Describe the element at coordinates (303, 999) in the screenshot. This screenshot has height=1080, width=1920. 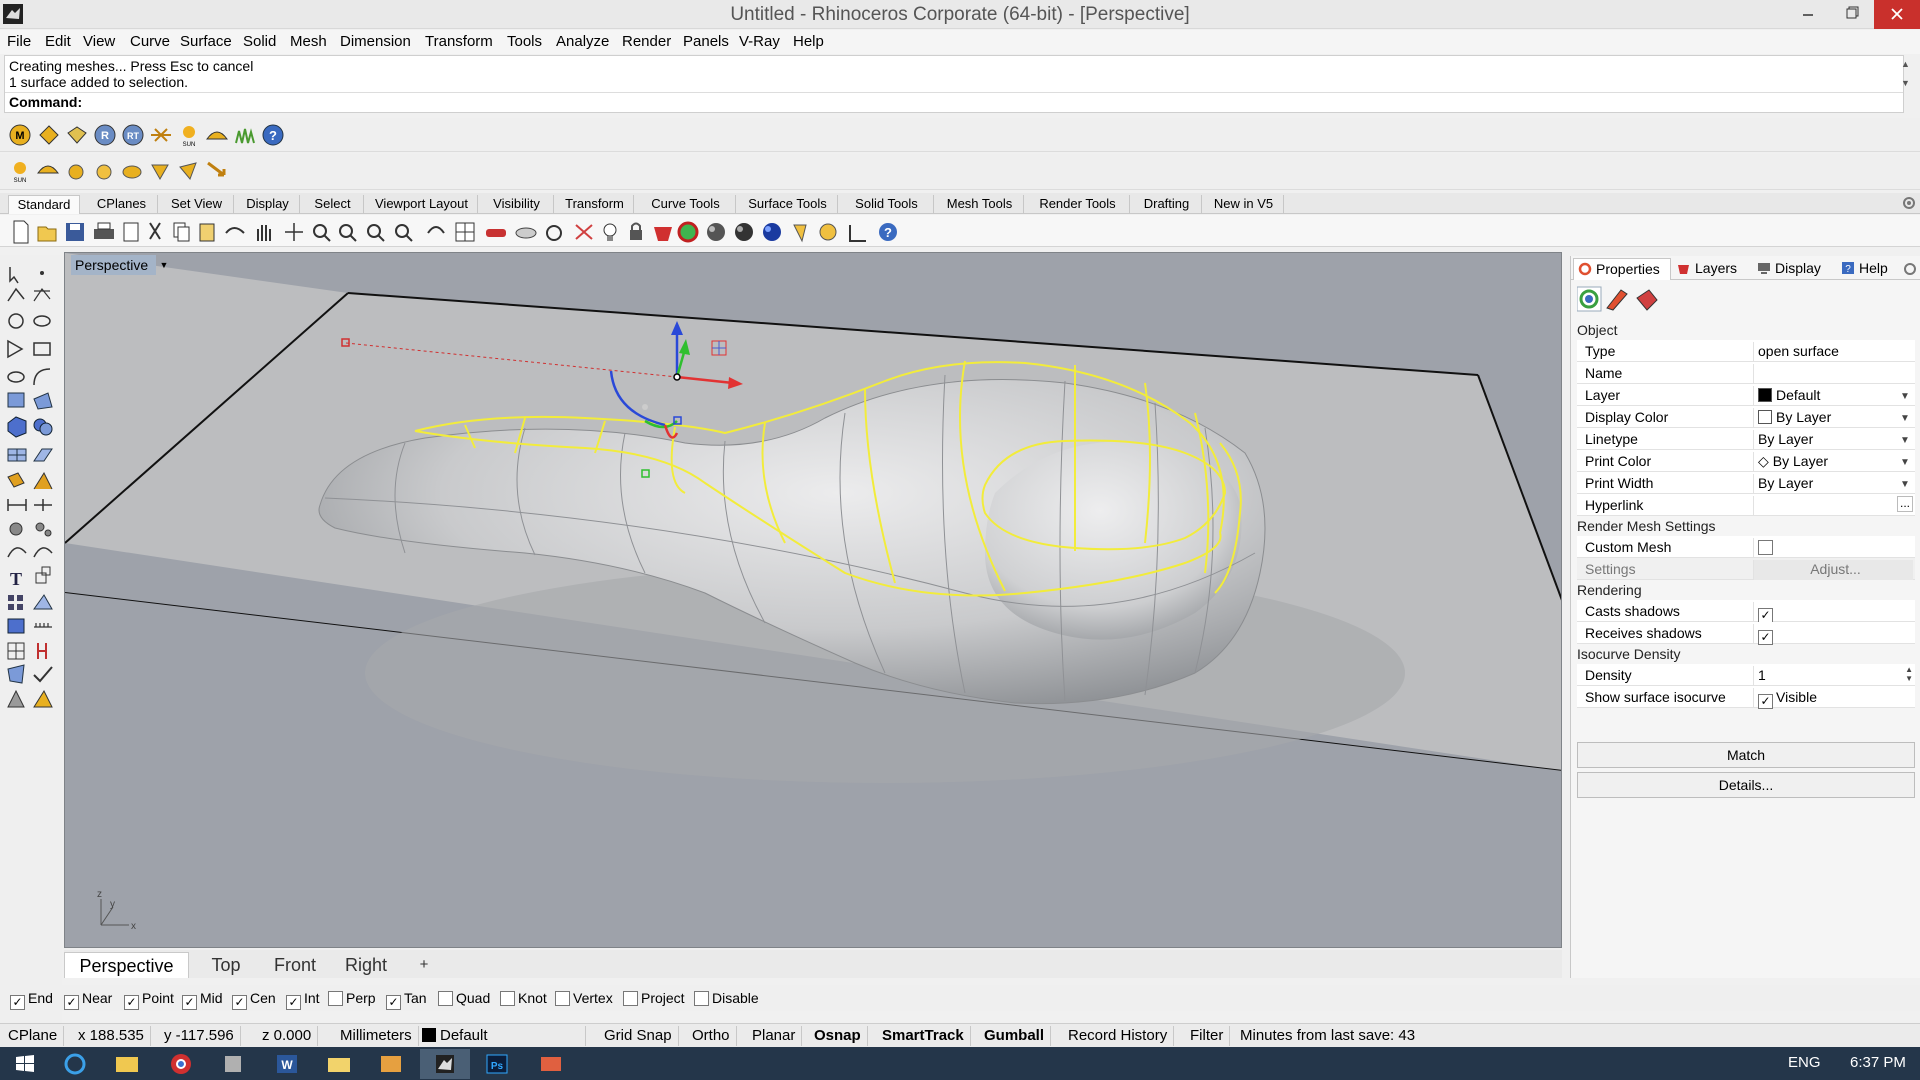
I see `osnap-int: ✓ Int` at that location.